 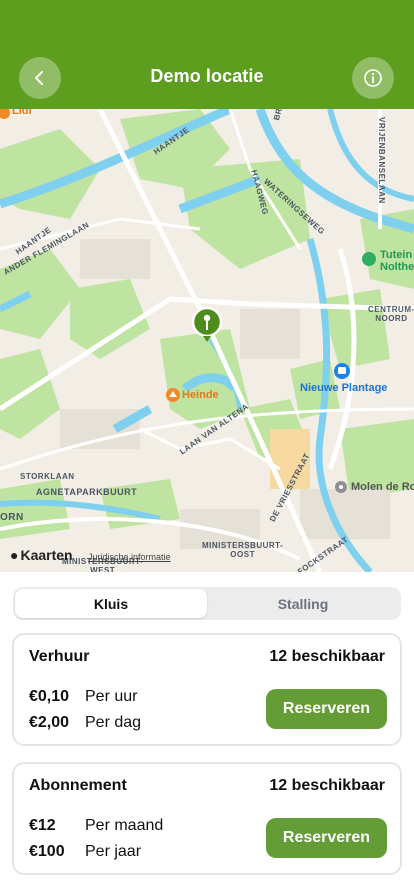 I want to click on poi-label-heinde: Heinde, so click(x=200, y=395).